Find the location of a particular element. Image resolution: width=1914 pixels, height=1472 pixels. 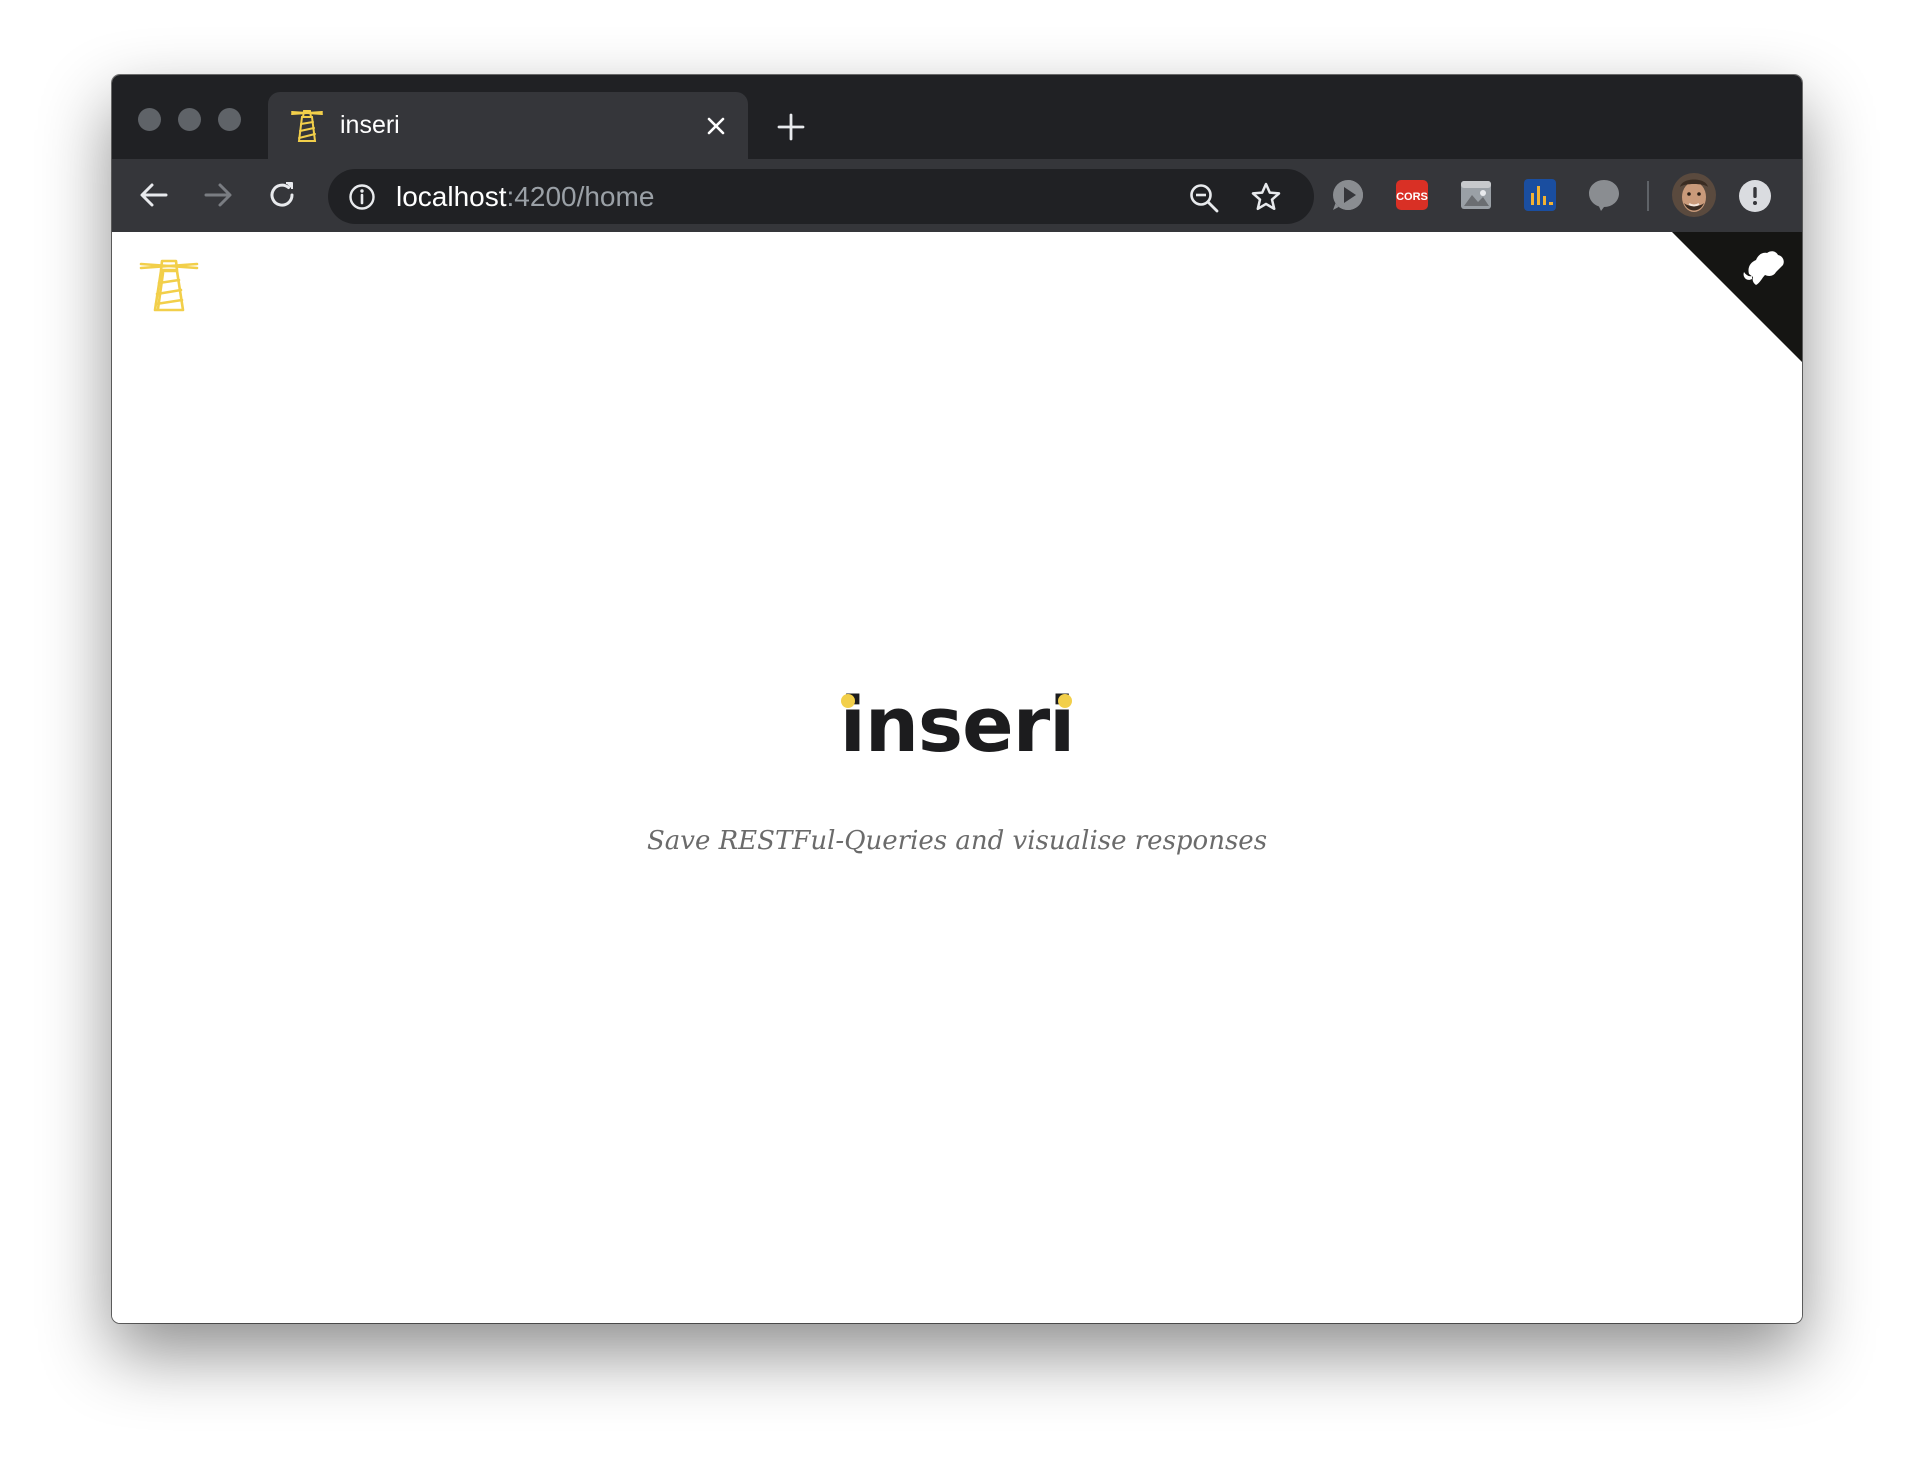

github-corner-link is located at coordinates (1737, 297).